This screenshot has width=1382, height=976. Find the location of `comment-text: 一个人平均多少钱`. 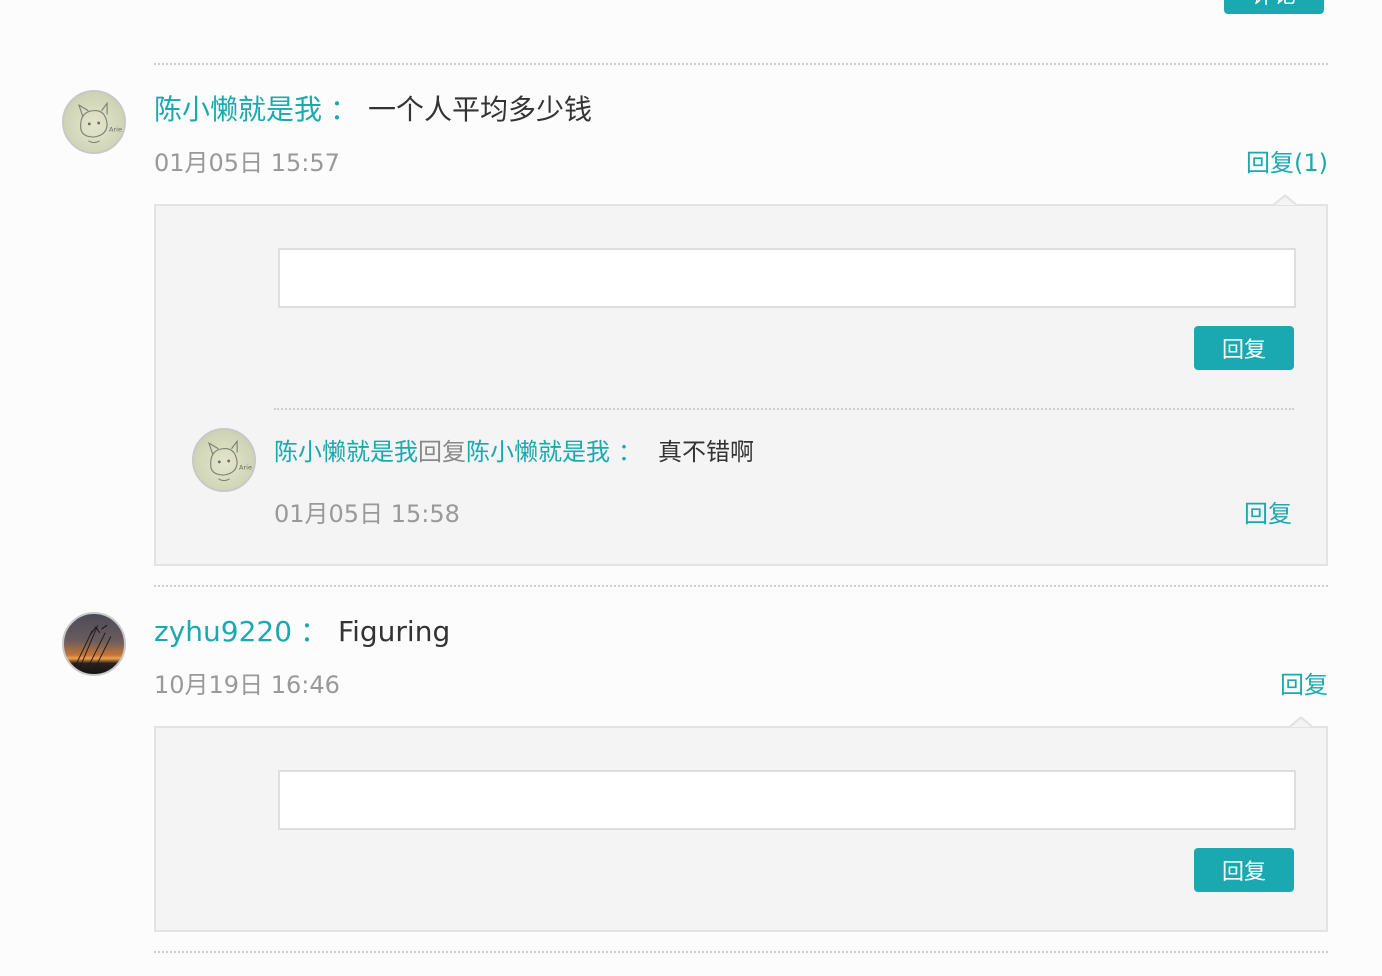

comment-text: 一个人平均多少钱 is located at coordinates (480, 109).